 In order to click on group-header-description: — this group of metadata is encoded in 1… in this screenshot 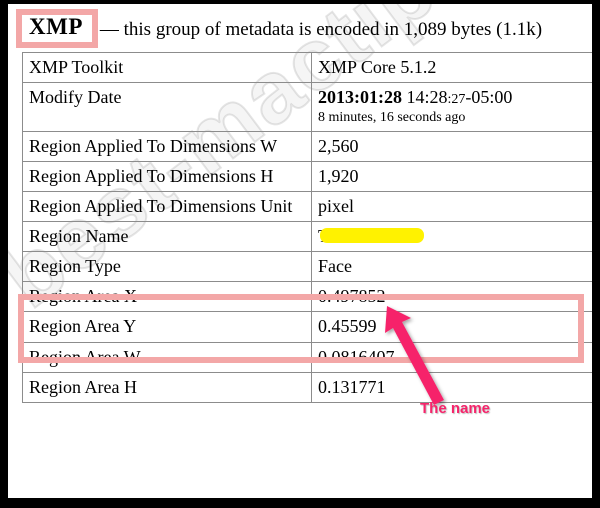, I will do `click(321, 29)`.